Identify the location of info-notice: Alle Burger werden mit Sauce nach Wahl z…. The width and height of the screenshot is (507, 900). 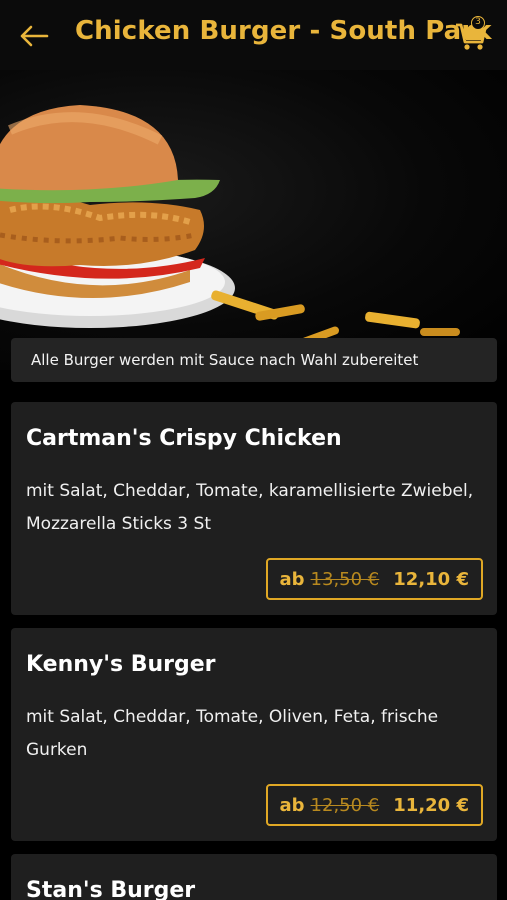
(254, 360).